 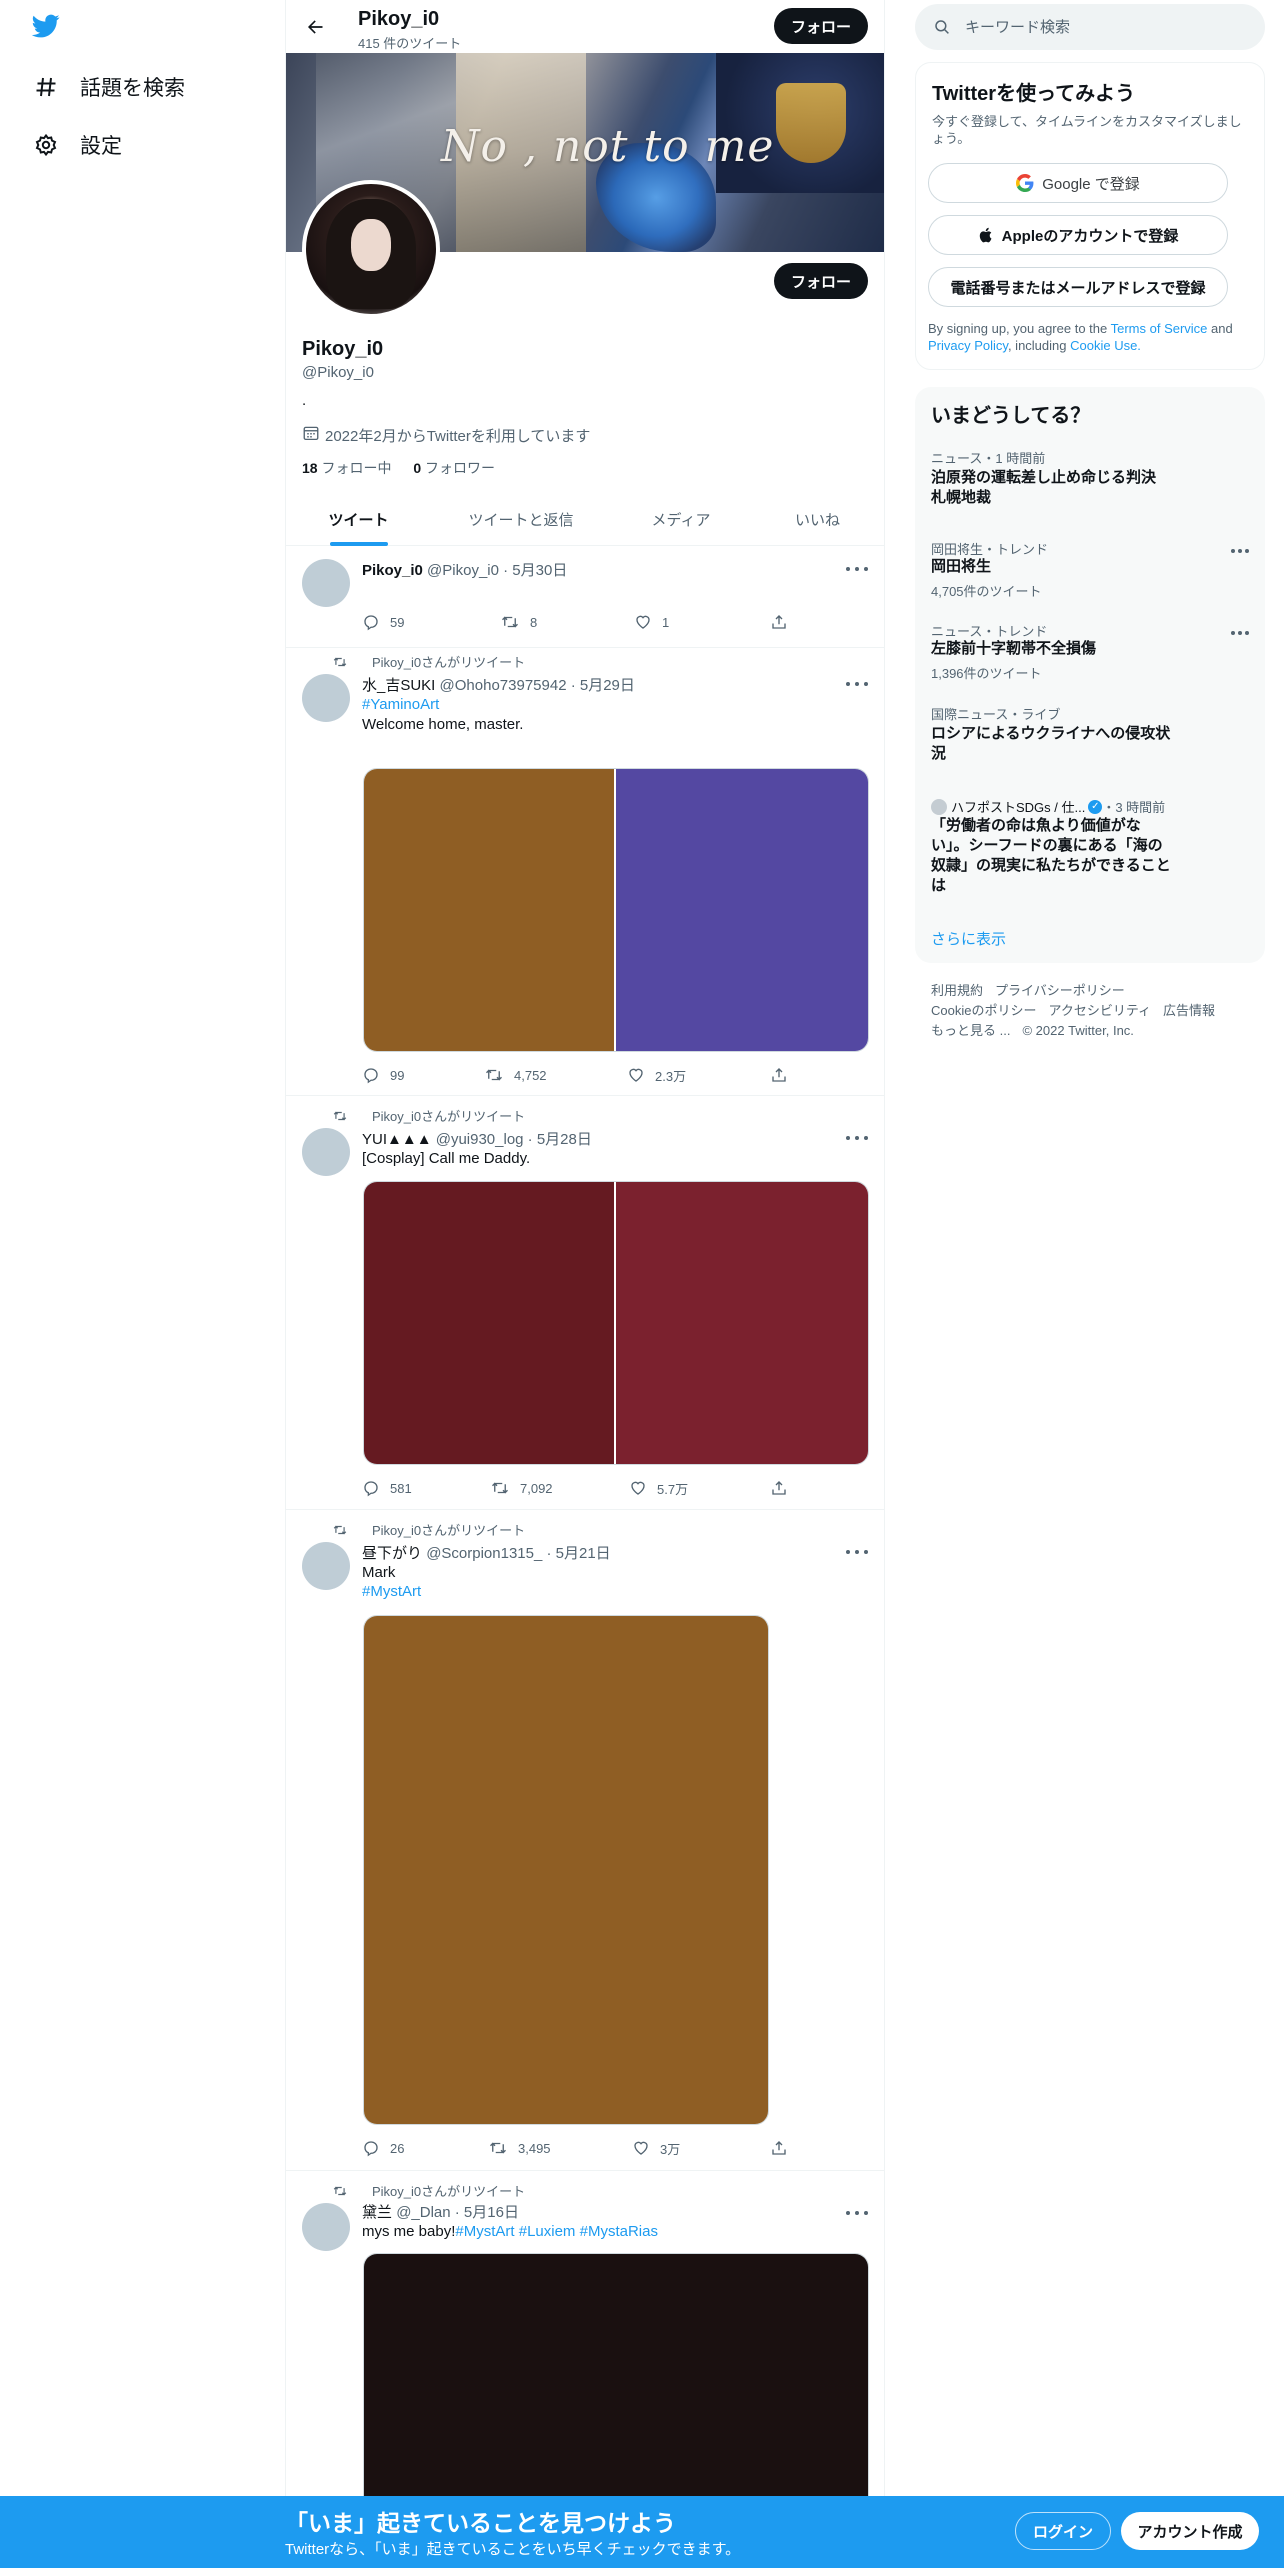 What do you see at coordinates (315, 27) in the screenshot?
I see `back-arrow-icon` at bounding box center [315, 27].